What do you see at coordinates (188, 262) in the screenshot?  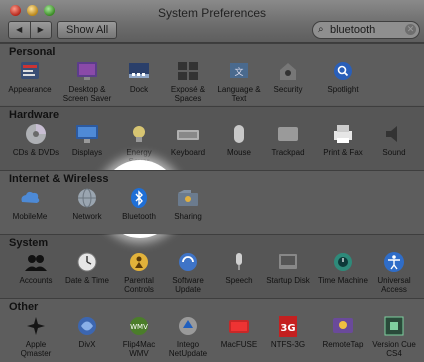 I see `update-icon` at bounding box center [188, 262].